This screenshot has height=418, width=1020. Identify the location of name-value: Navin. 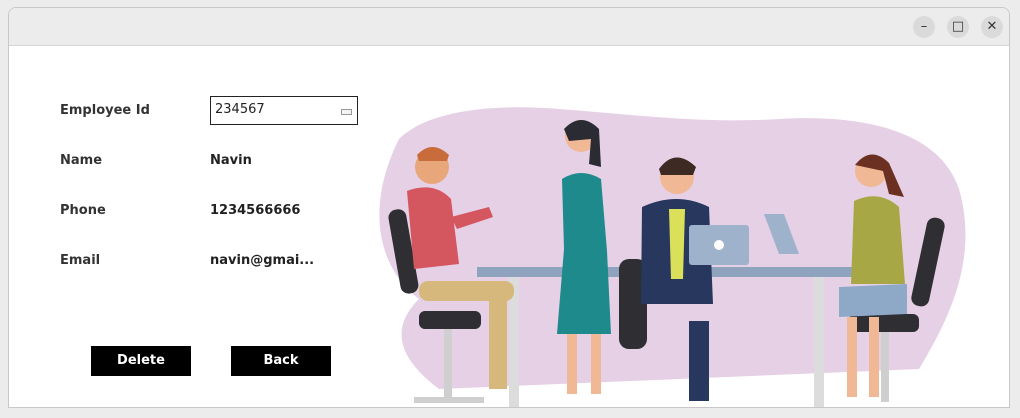
(231, 160).